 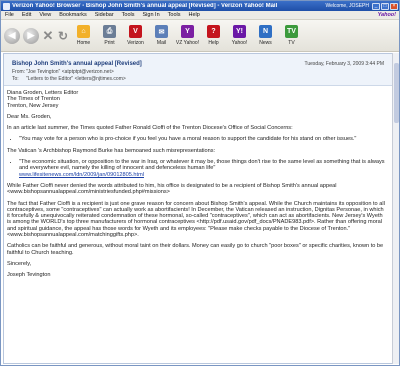 I want to click on greeting: Dear Ms. Groden,, so click(x=29, y=116).